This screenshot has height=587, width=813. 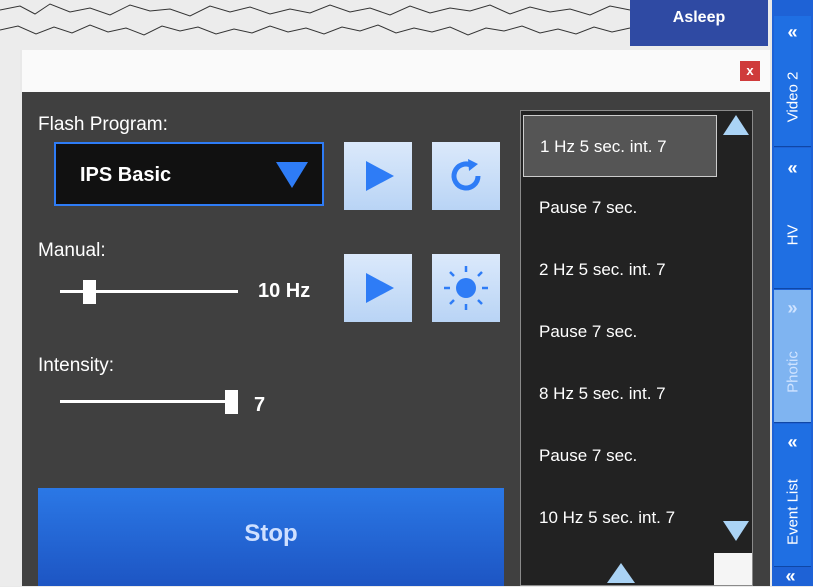 I want to click on tab-label: HV, so click(x=792, y=235).